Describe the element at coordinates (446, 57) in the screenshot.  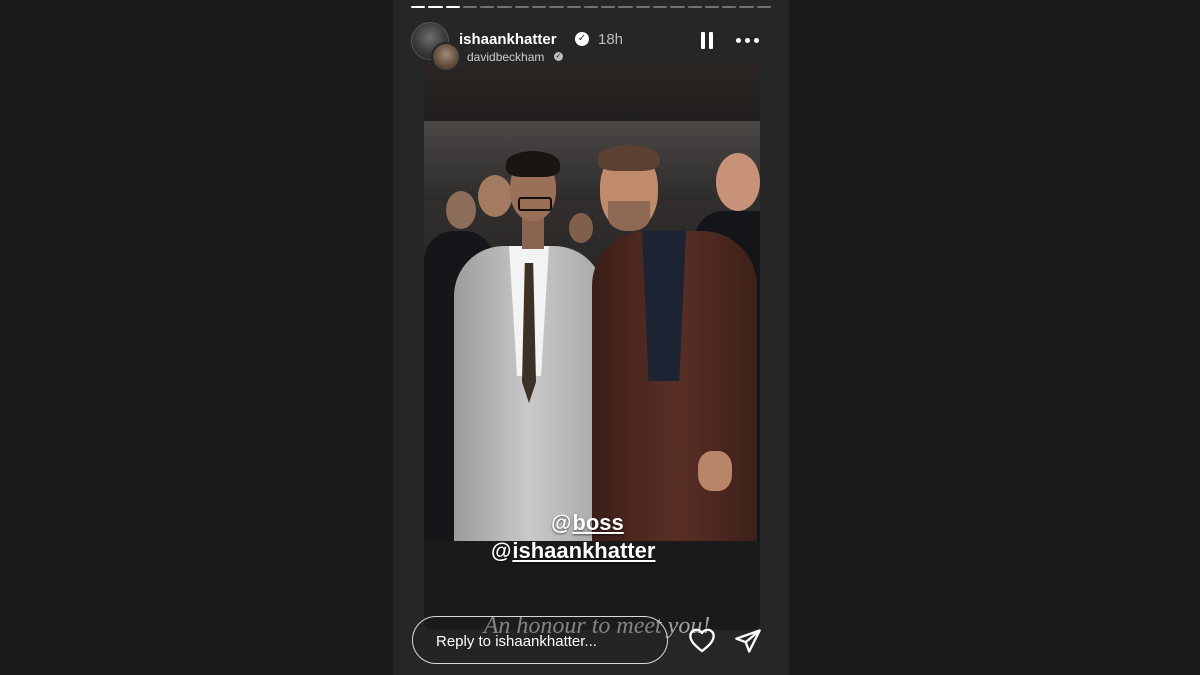
I see `collab-avatar` at that location.